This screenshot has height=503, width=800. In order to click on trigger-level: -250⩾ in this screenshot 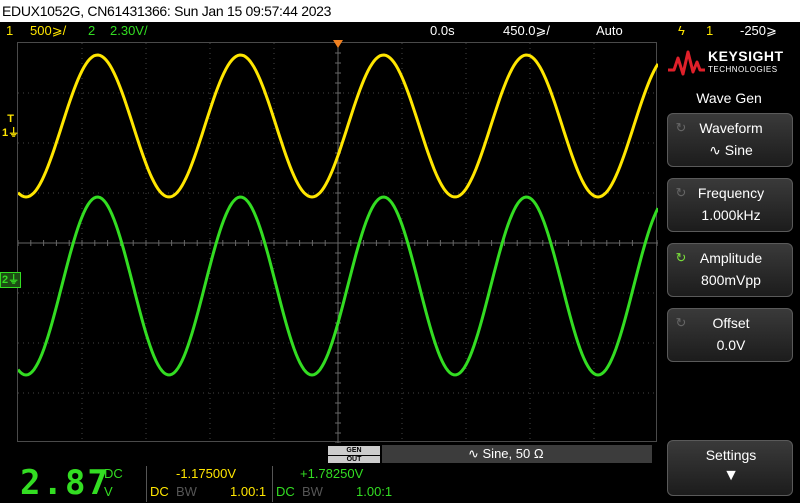, I will do `click(758, 31)`.